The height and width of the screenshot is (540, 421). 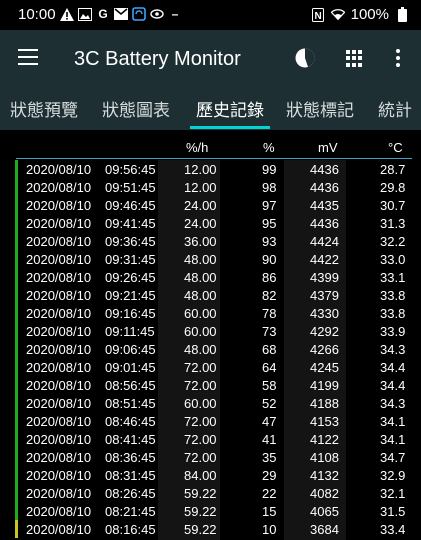 What do you see at coordinates (269, 367) in the screenshot?
I see `row-percent: 64` at bounding box center [269, 367].